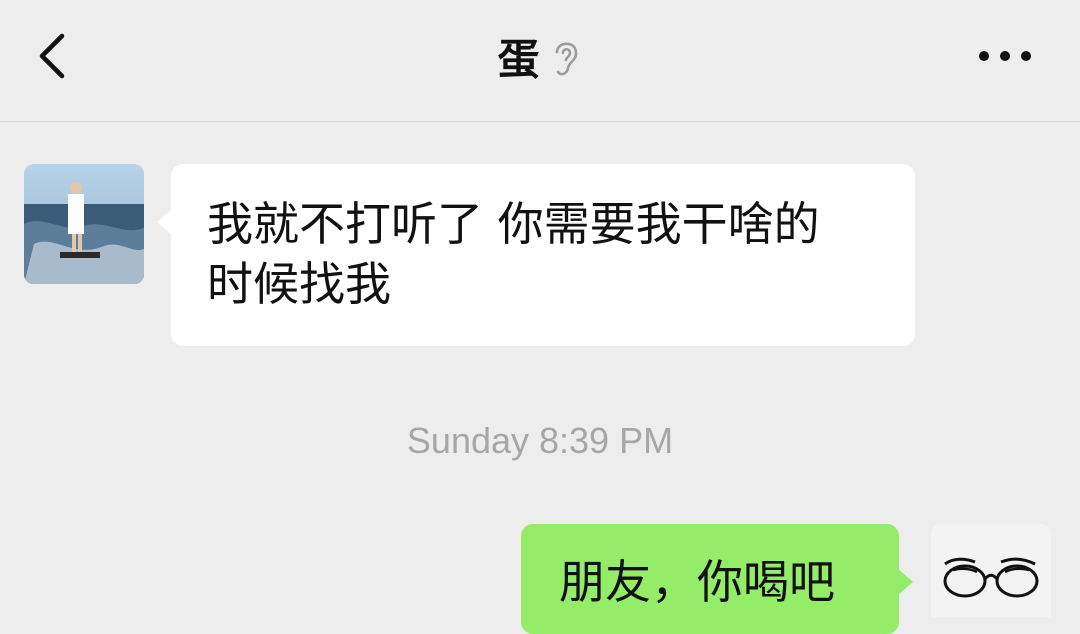 The height and width of the screenshot is (634, 1080). What do you see at coordinates (1005, 56) in the screenshot?
I see `more-dots-icon` at bounding box center [1005, 56].